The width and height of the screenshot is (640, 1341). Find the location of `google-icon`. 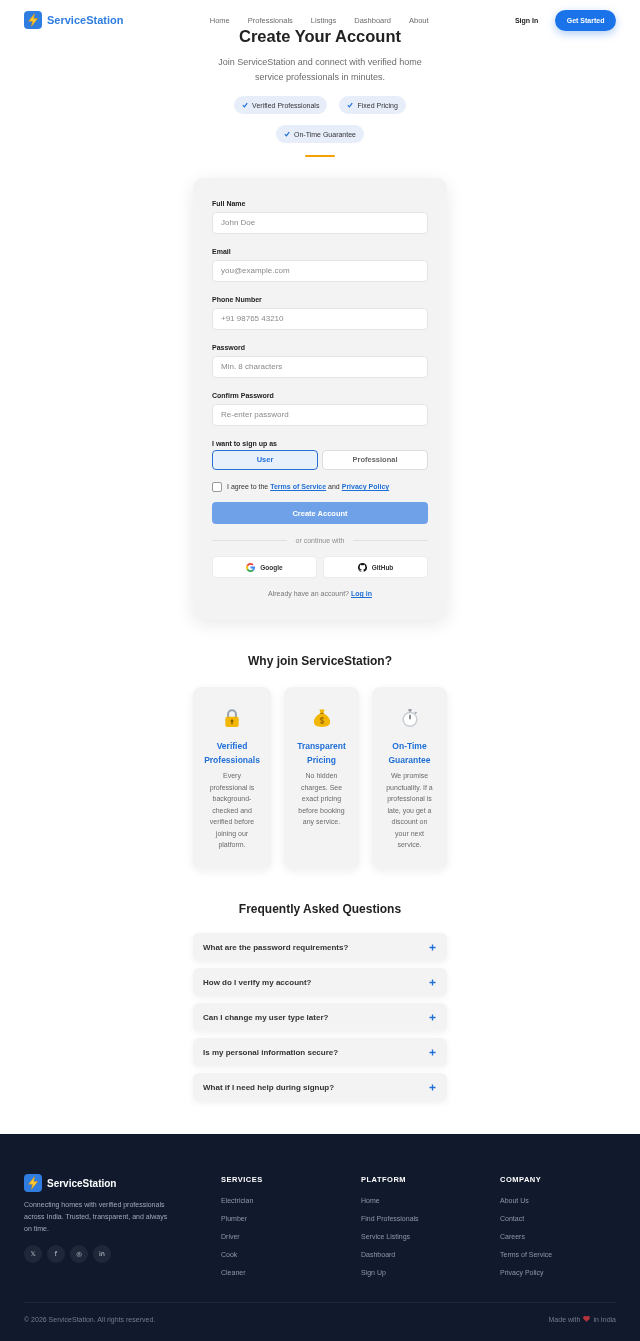

google-icon is located at coordinates (251, 567).